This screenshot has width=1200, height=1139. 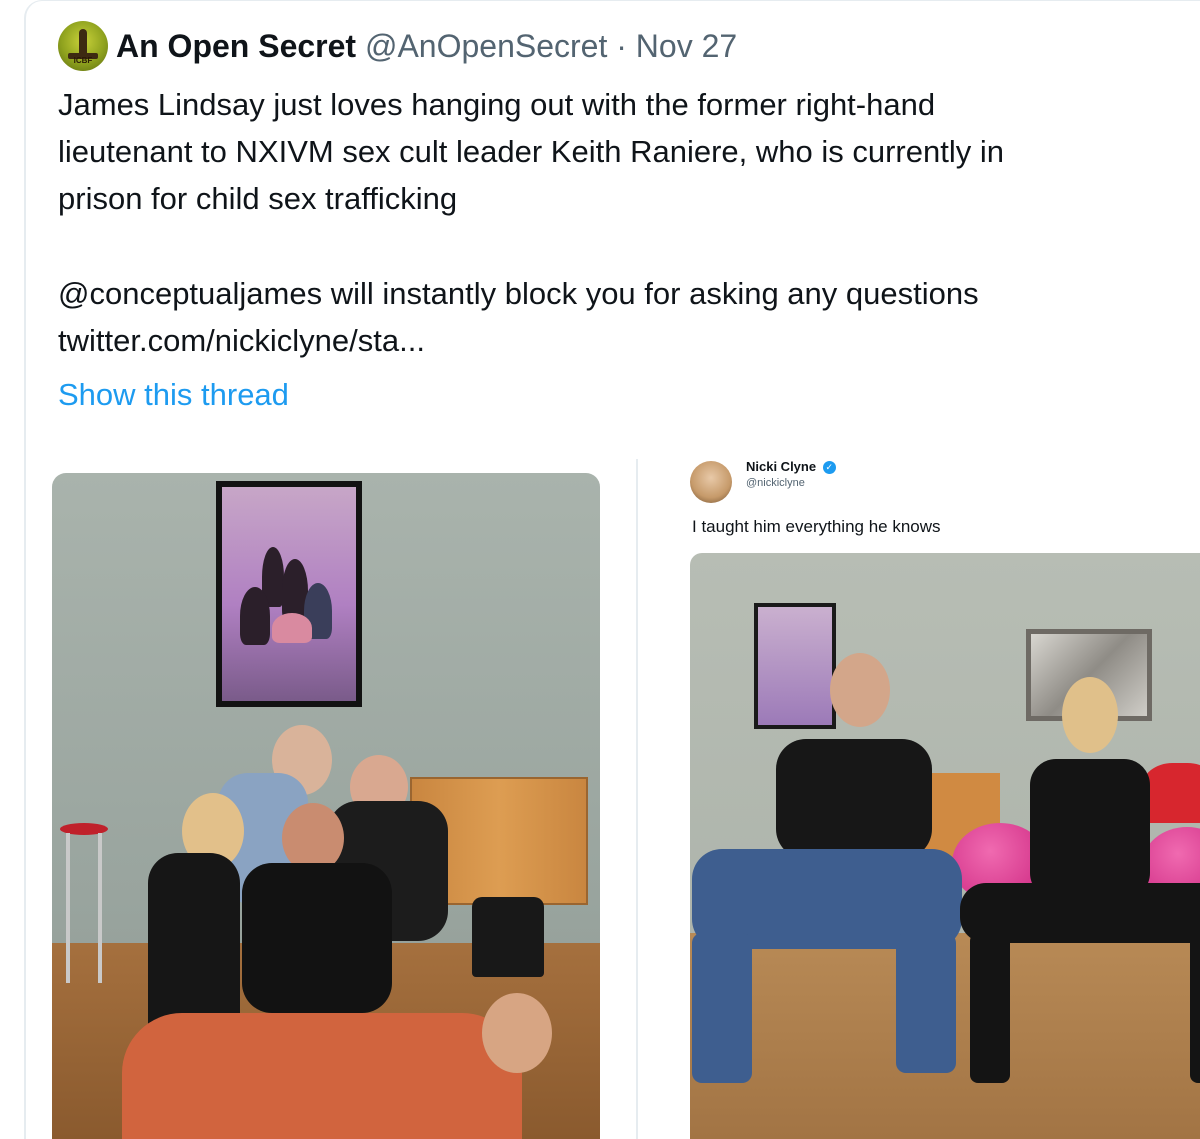 I want to click on tweet-date: Nov 27, so click(x=686, y=46).